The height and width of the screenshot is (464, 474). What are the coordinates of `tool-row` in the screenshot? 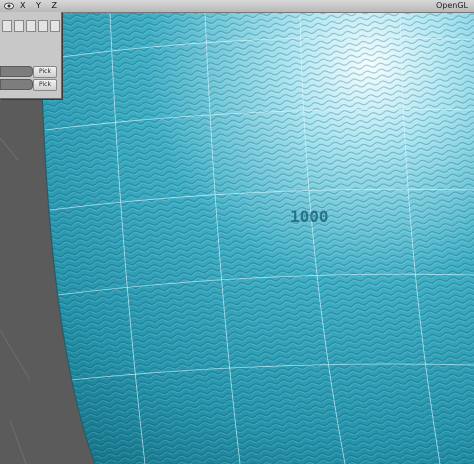 It's located at (31, 27).